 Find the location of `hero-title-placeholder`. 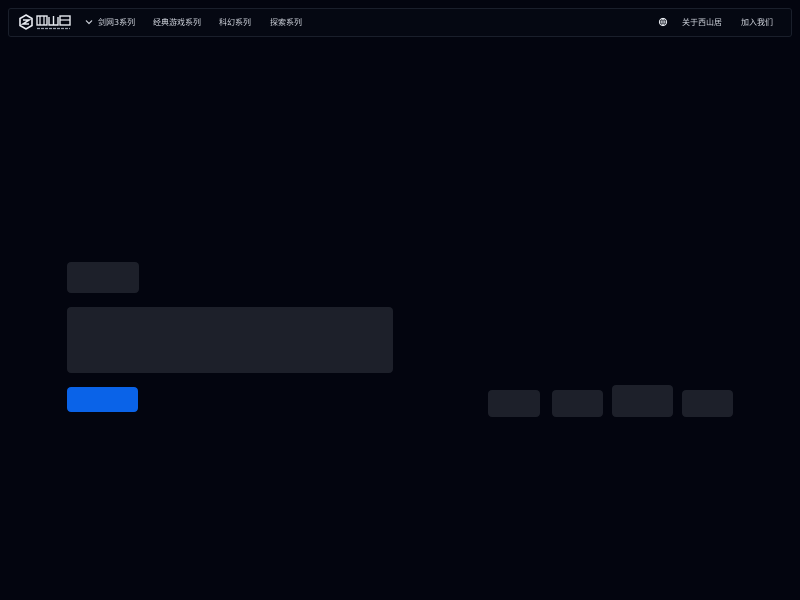

hero-title-placeholder is located at coordinates (230, 340).